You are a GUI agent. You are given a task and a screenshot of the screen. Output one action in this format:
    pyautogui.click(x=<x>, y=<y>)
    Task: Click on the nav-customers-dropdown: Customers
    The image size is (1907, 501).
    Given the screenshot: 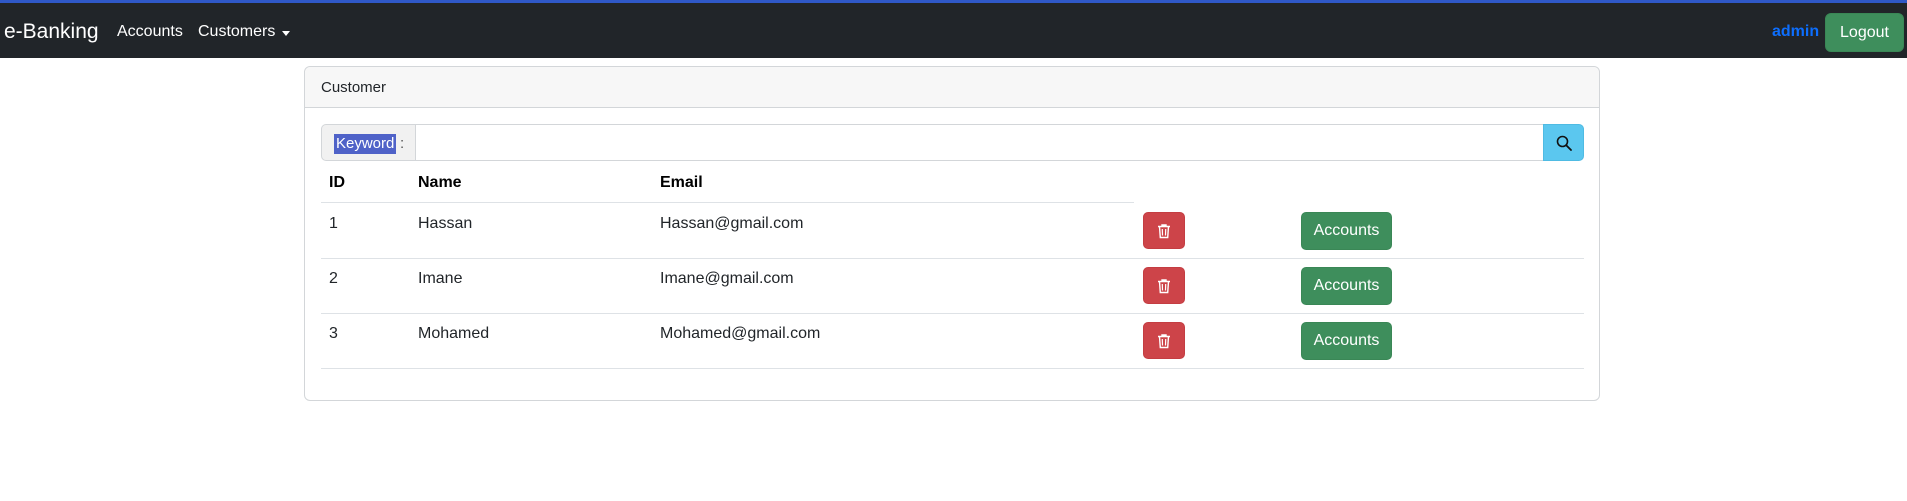 What is the action you would take?
    pyautogui.click(x=236, y=32)
    